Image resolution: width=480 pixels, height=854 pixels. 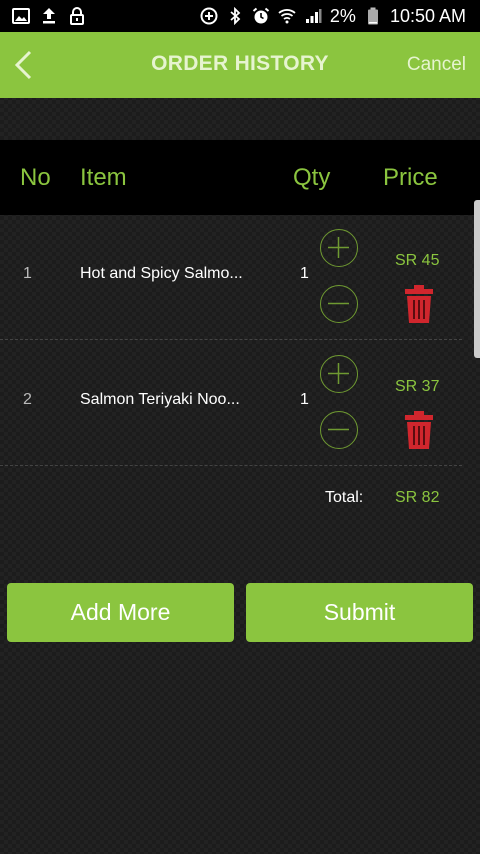 What do you see at coordinates (21, 16) in the screenshot?
I see `image-icon` at bounding box center [21, 16].